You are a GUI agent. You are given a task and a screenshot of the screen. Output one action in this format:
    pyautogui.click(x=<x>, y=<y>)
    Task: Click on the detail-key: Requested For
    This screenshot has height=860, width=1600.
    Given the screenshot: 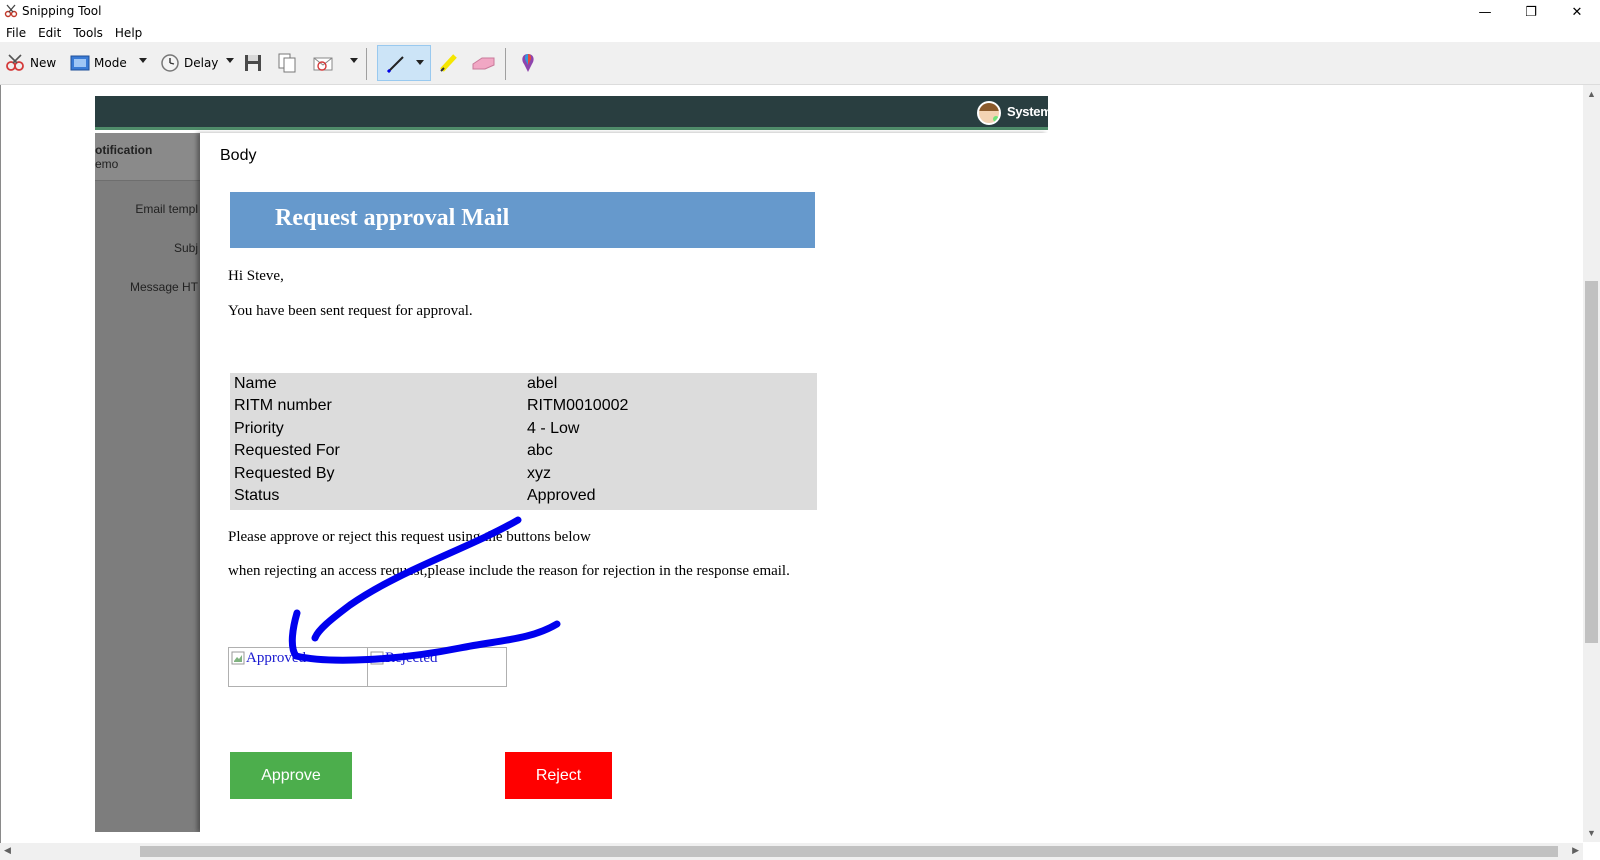 What is the action you would take?
    pyautogui.click(x=287, y=450)
    